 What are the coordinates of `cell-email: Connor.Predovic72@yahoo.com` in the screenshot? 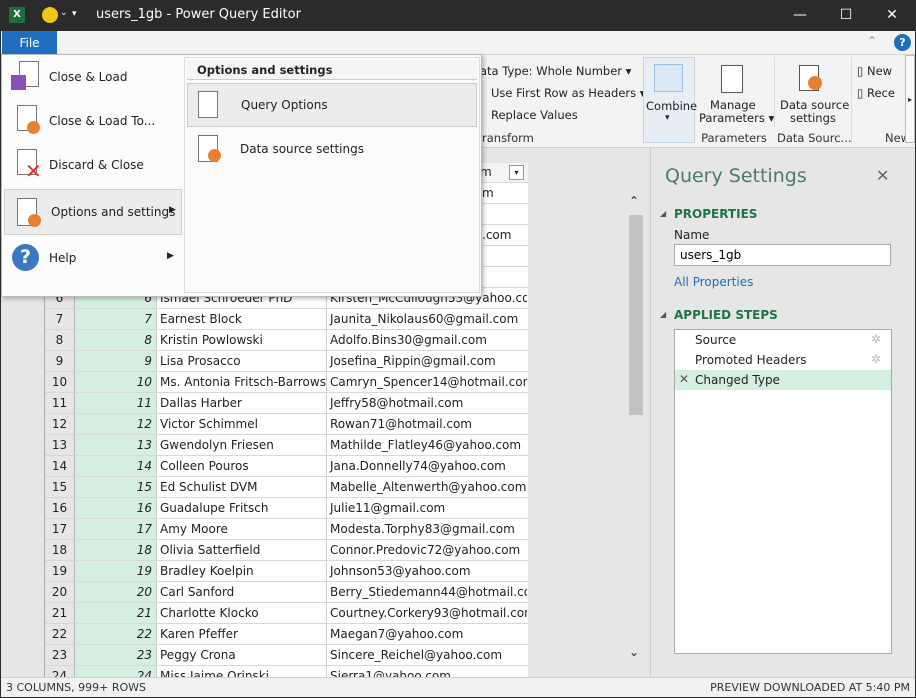 It's located at (427, 550).